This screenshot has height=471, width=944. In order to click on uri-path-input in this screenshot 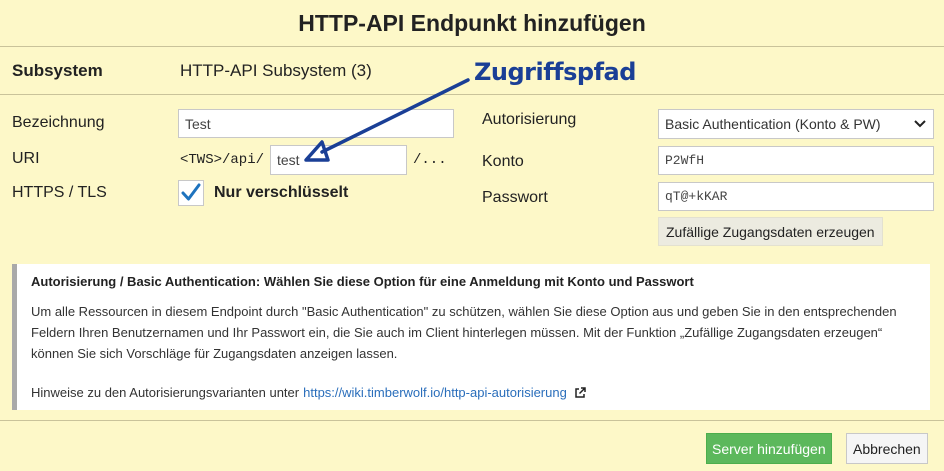, I will do `click(338, 160)`.